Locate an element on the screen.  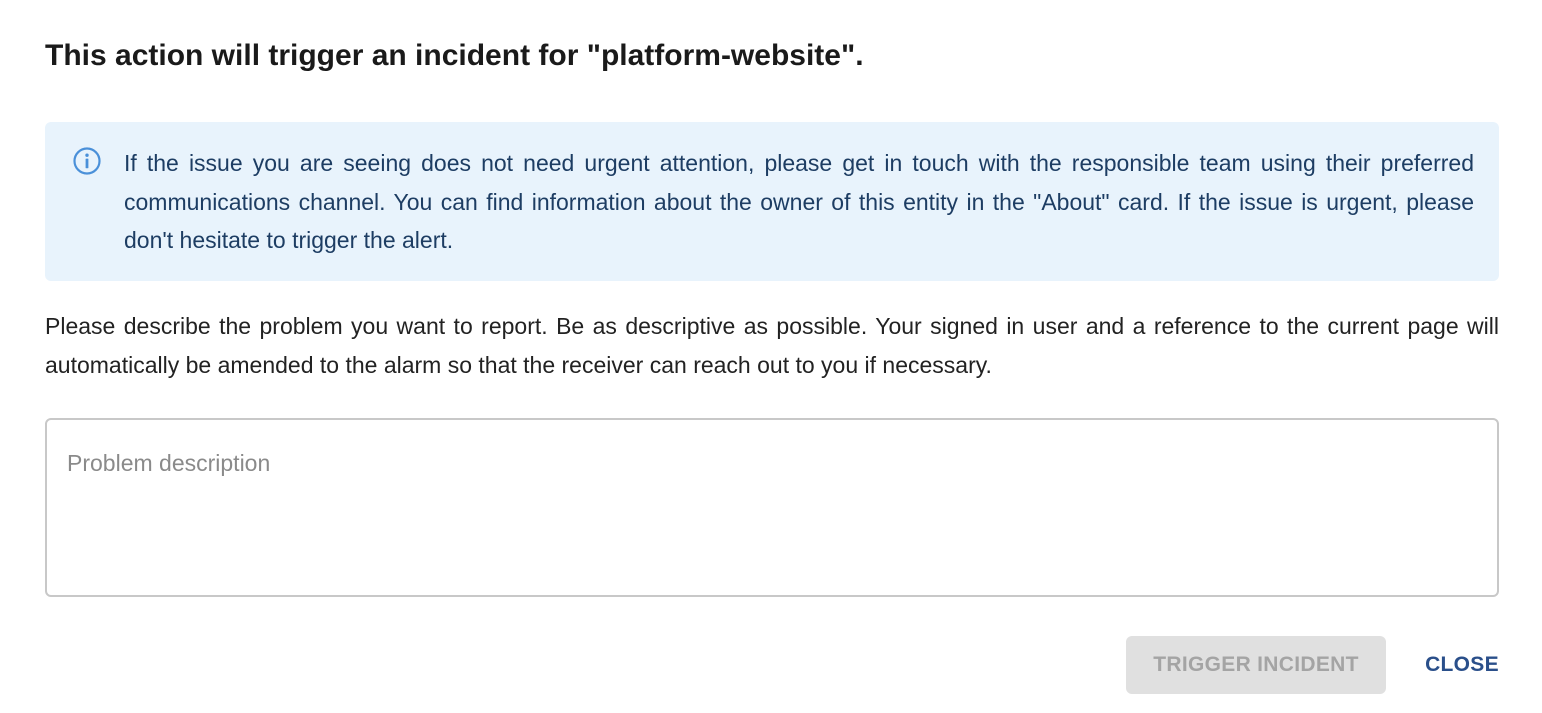
info-icon is located at coordinates (87, 161).